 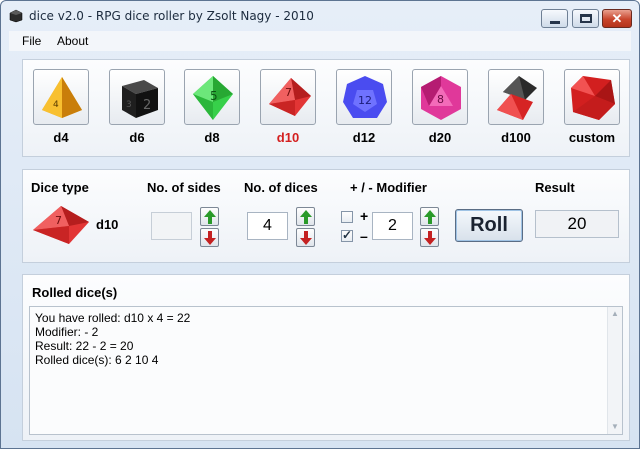 I want to click on d12-button: 12, so click(x=364, y=97).